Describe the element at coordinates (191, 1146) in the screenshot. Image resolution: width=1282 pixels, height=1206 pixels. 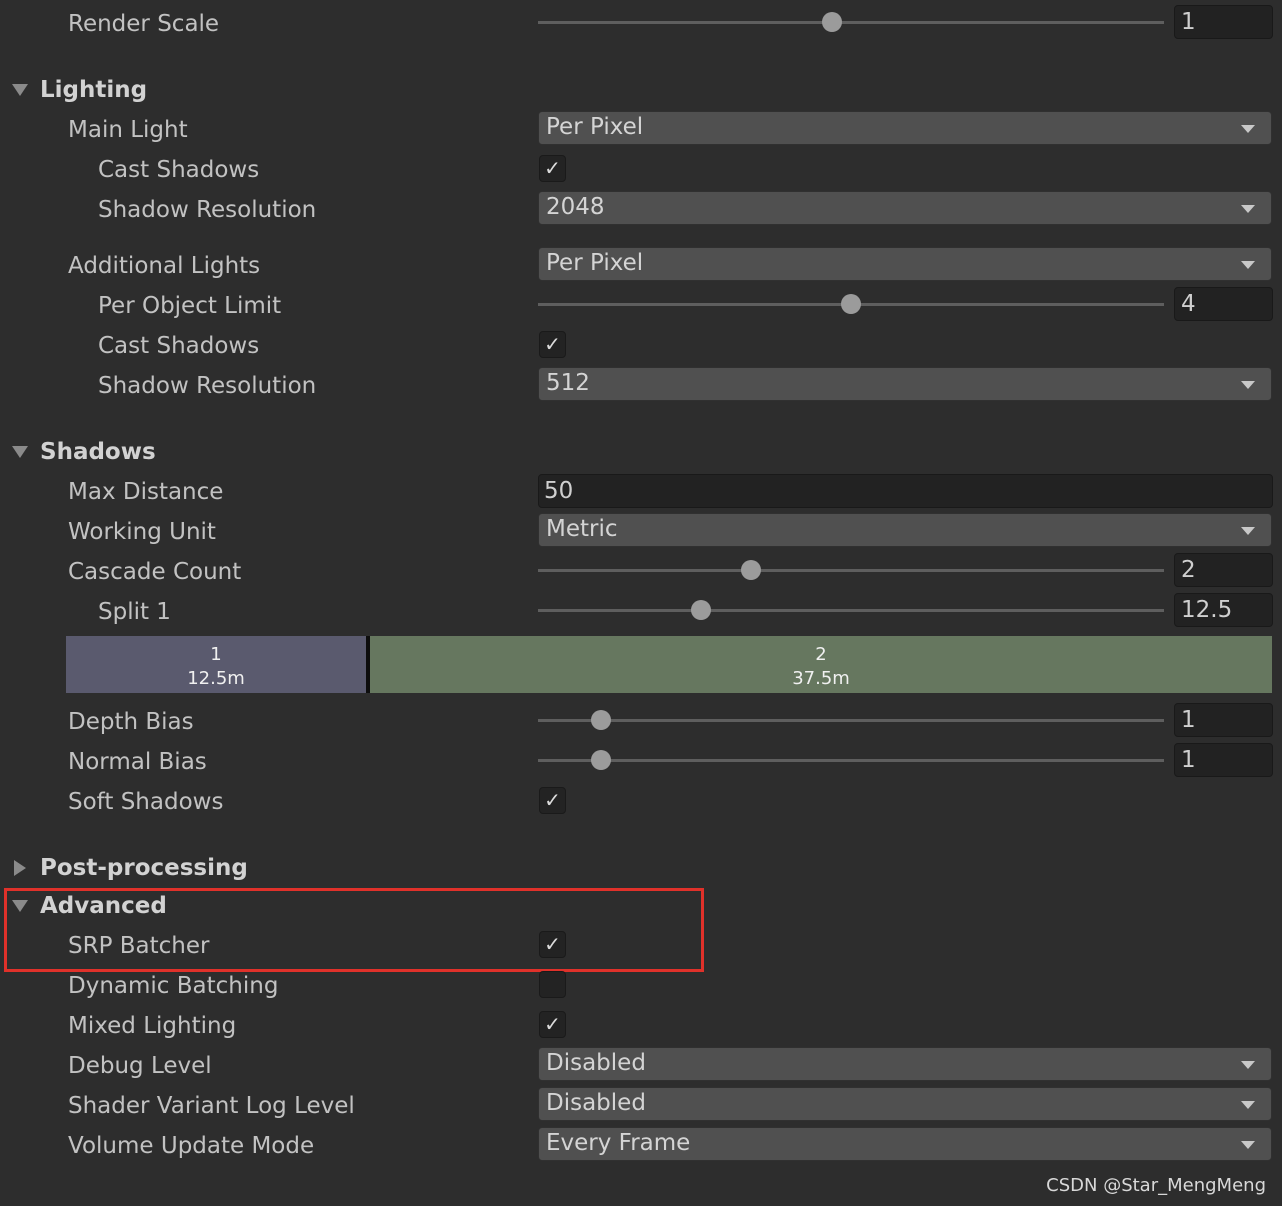
I see `volume-update-mode-label: Volume Update Mode` at that location.